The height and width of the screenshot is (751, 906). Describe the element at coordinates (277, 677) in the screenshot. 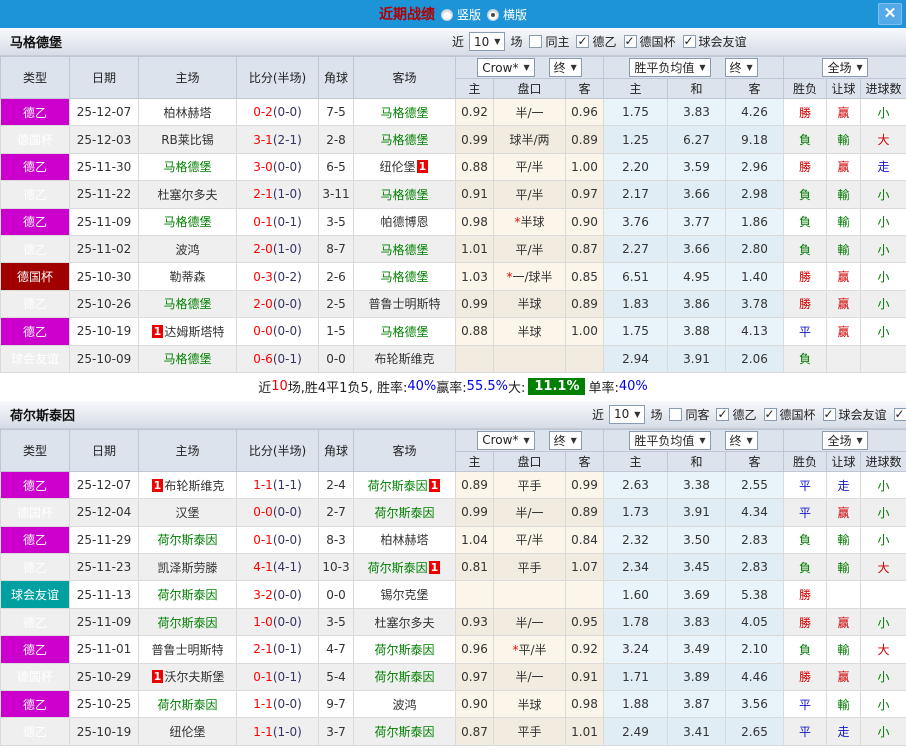

I see `score-cell: 0-1(0-1)` at that location.